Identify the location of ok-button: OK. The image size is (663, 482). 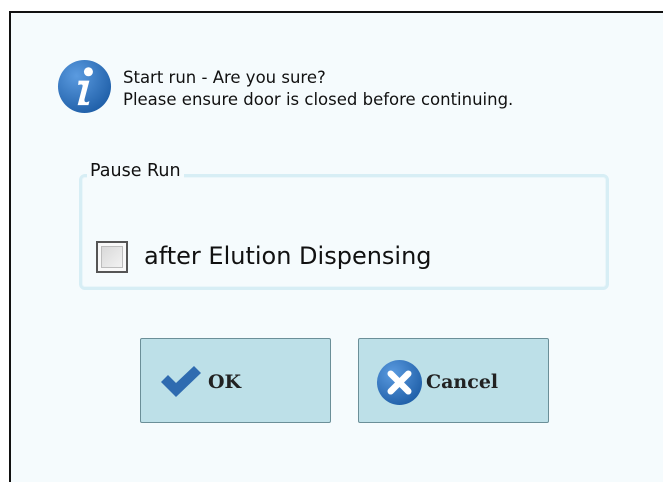
(235, 380).